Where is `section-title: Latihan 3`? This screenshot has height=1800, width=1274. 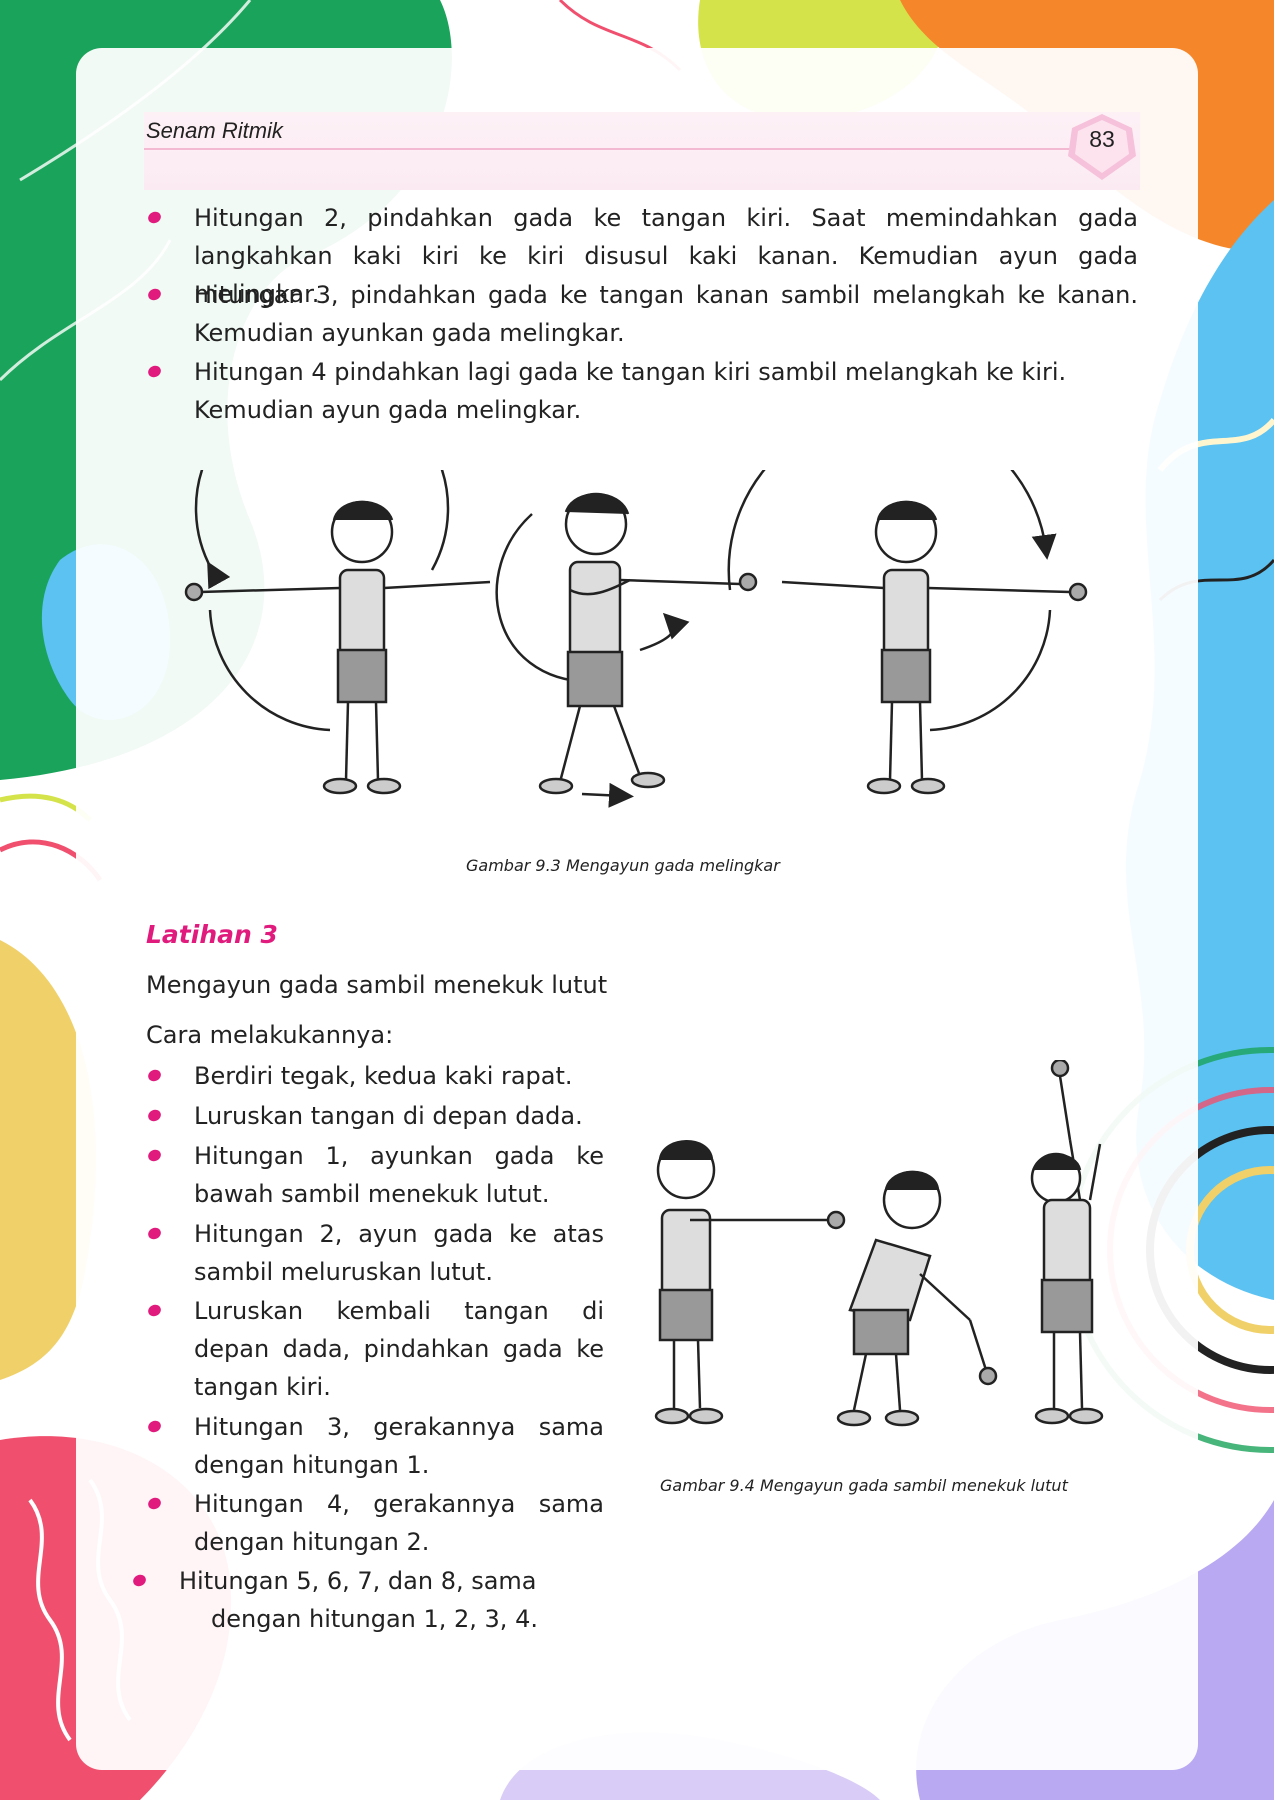
section-title: Latihan 3 is located at coordinates (212, 934).